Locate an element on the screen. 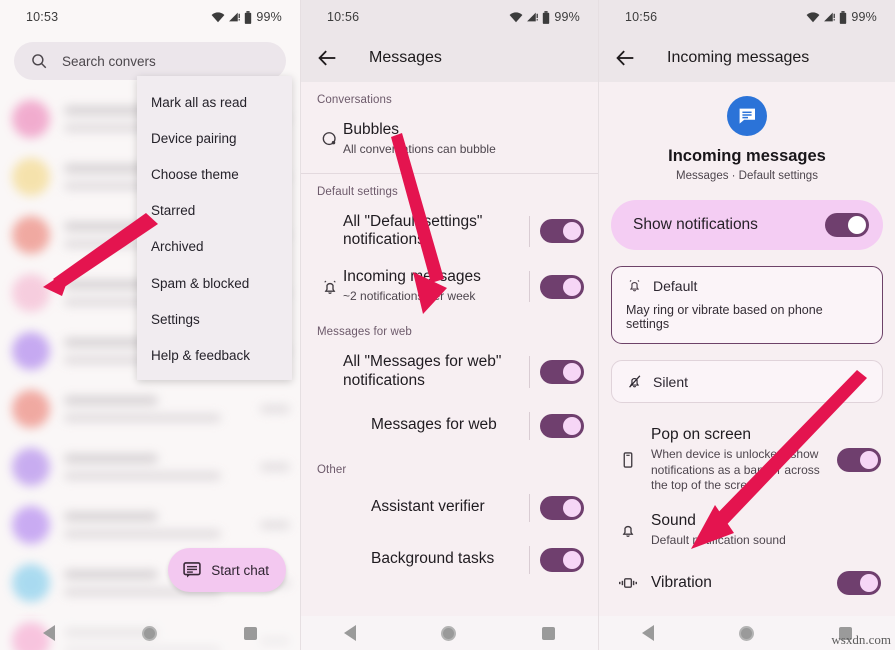 The height and width of the screenshot is (650, 895). conversation-timestamp is located at coordinates (275, 467).